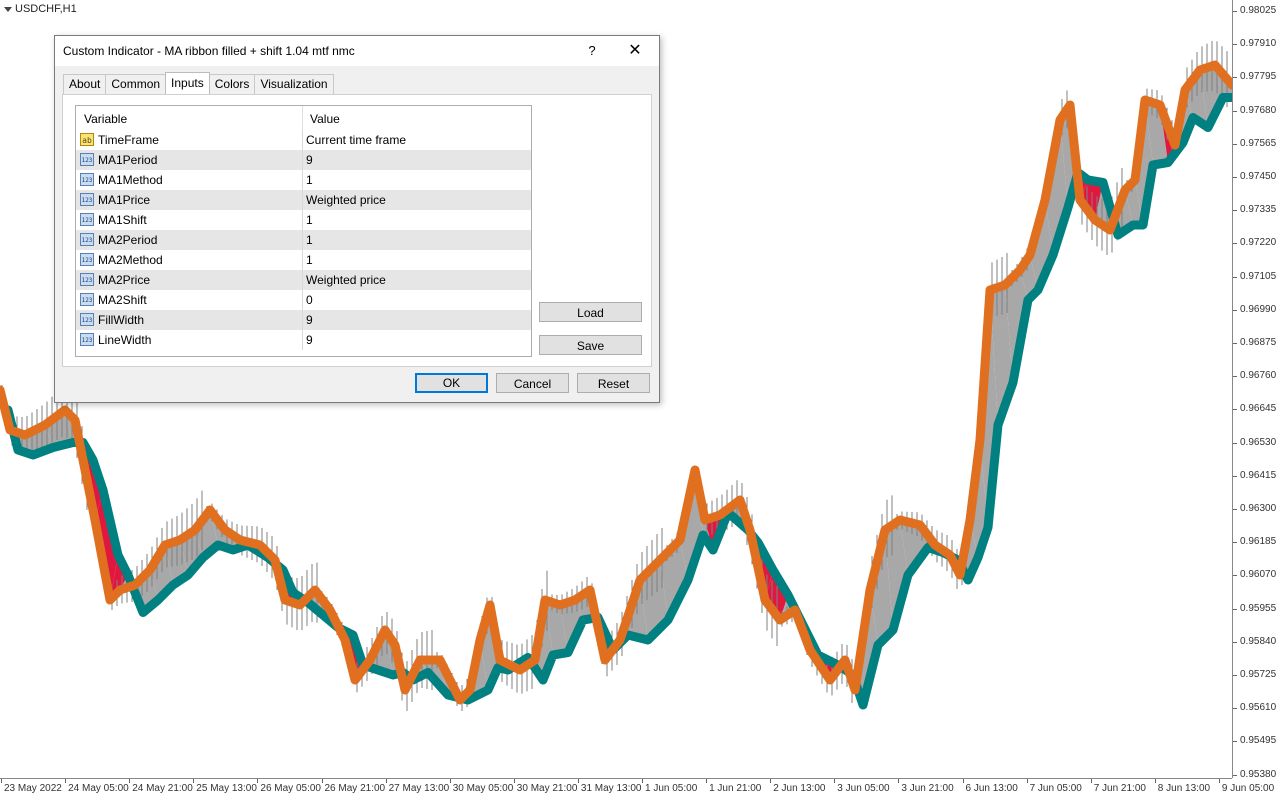 Image resolution: width=1280 pixels, height=801 pixels. Describe the element at coordinates (1184, 788) in the screenshot. I see `time-tick-label: 8 Jun 13:00` at that location.